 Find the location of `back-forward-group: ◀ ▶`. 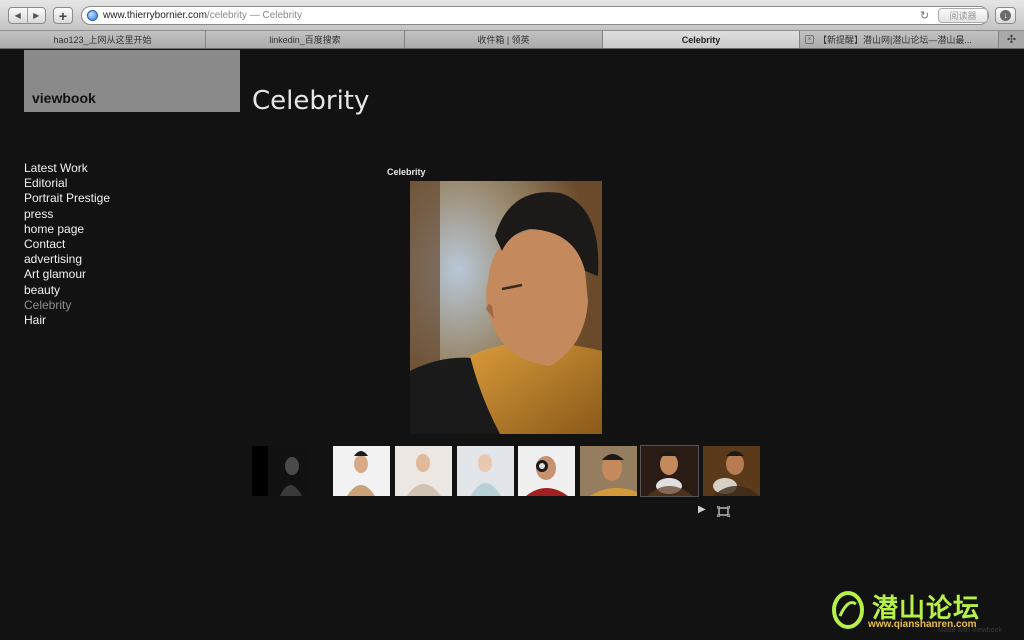

back-forward-group: ◀ ▶ is located at coordinates (27, 15).